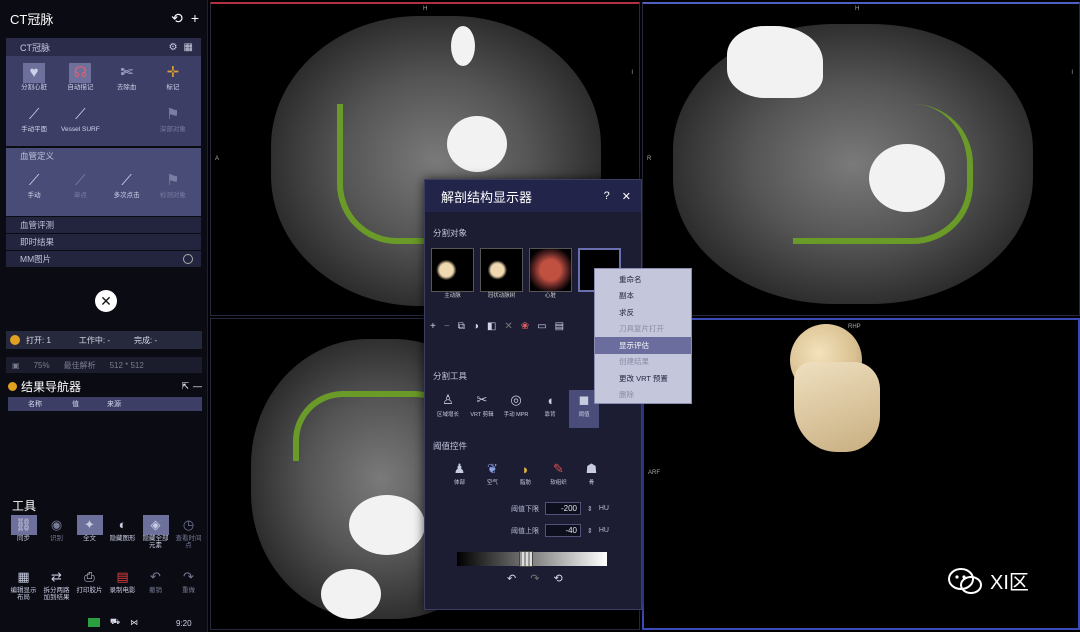 This screenshot has width=1080, height=632. Describe the element at coordinates (525, 531) in the screenshot. I see `threshold-upper-label: 阈值上限` at that location.